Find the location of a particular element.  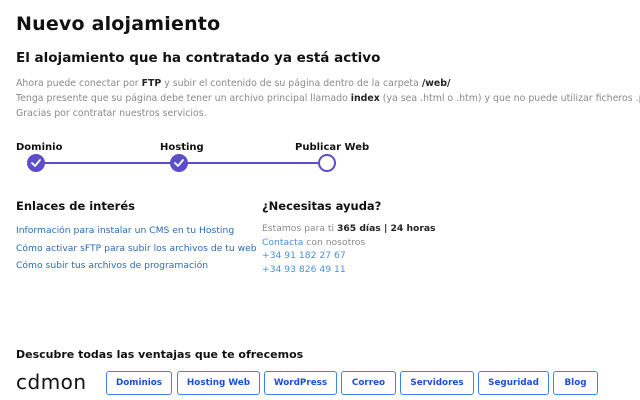

step-label-publicar-web: Publicar Web is located at coordinates (332, 147).